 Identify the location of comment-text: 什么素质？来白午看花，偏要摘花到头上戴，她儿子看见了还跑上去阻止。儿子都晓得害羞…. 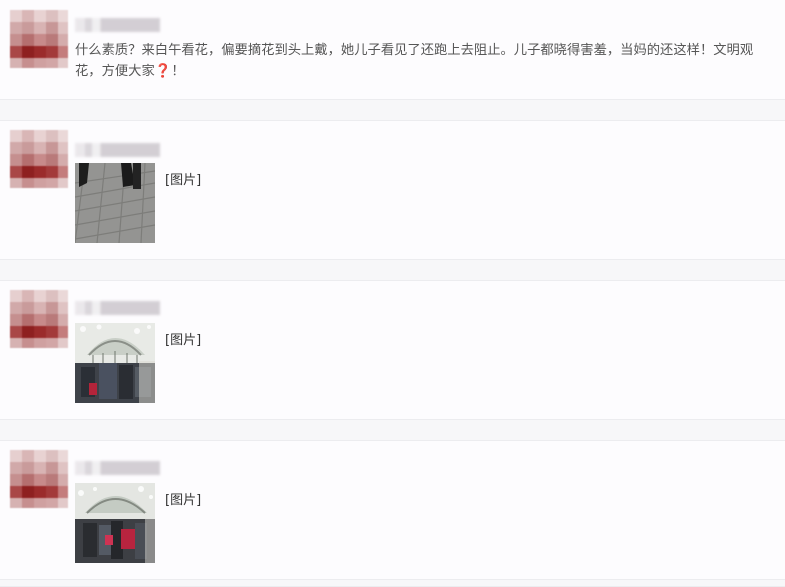
(425, 61).